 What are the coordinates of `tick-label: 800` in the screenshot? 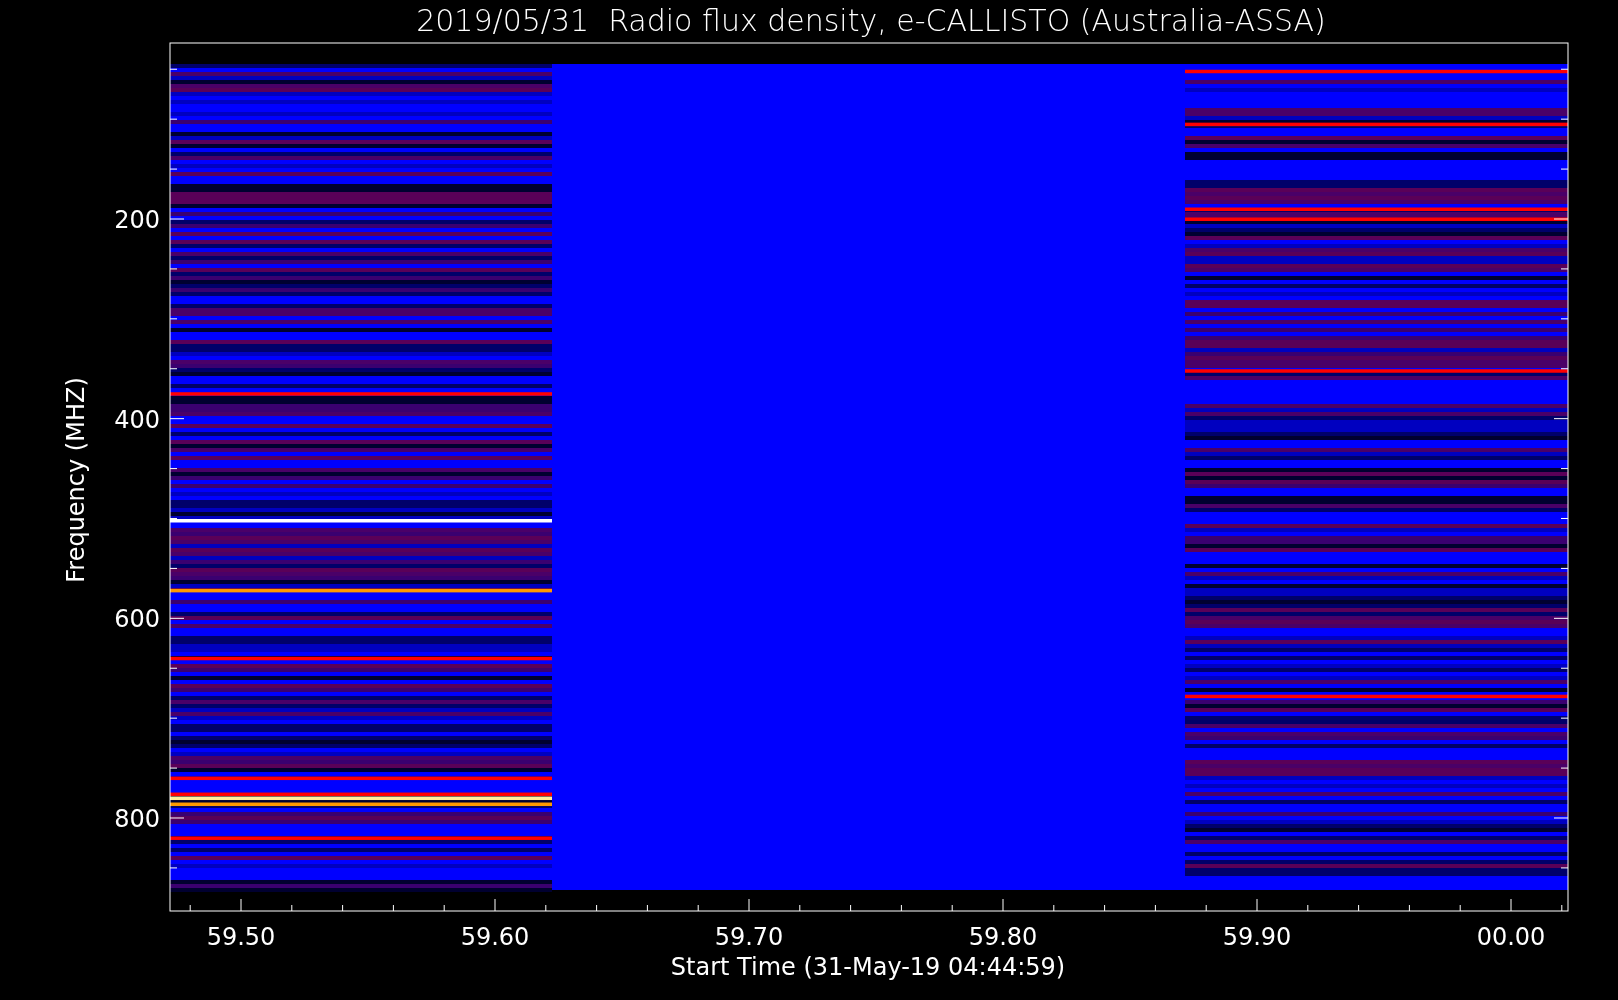 It's located at (137, 819).